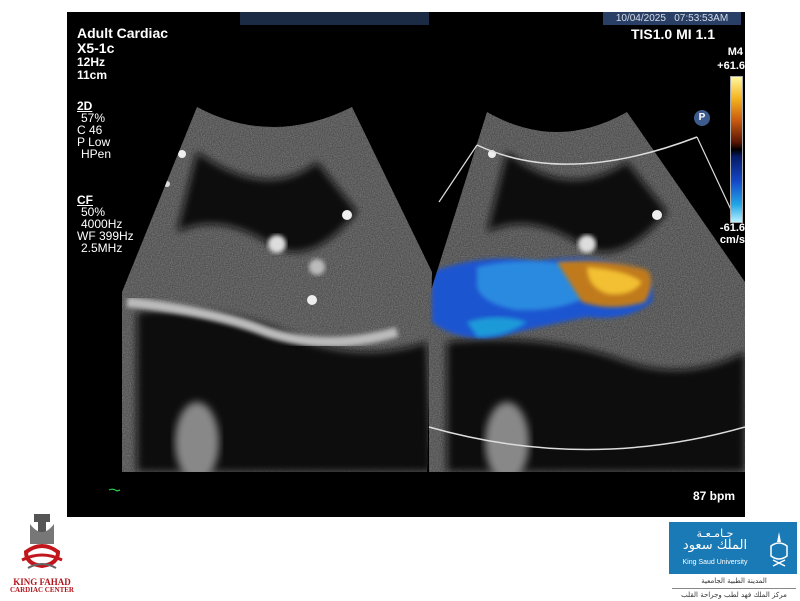  Describe the element at coordinates (672, 34) in the screenshot. I see `tis-mi-readout: TIS1.0 MI 1.1` at that location.